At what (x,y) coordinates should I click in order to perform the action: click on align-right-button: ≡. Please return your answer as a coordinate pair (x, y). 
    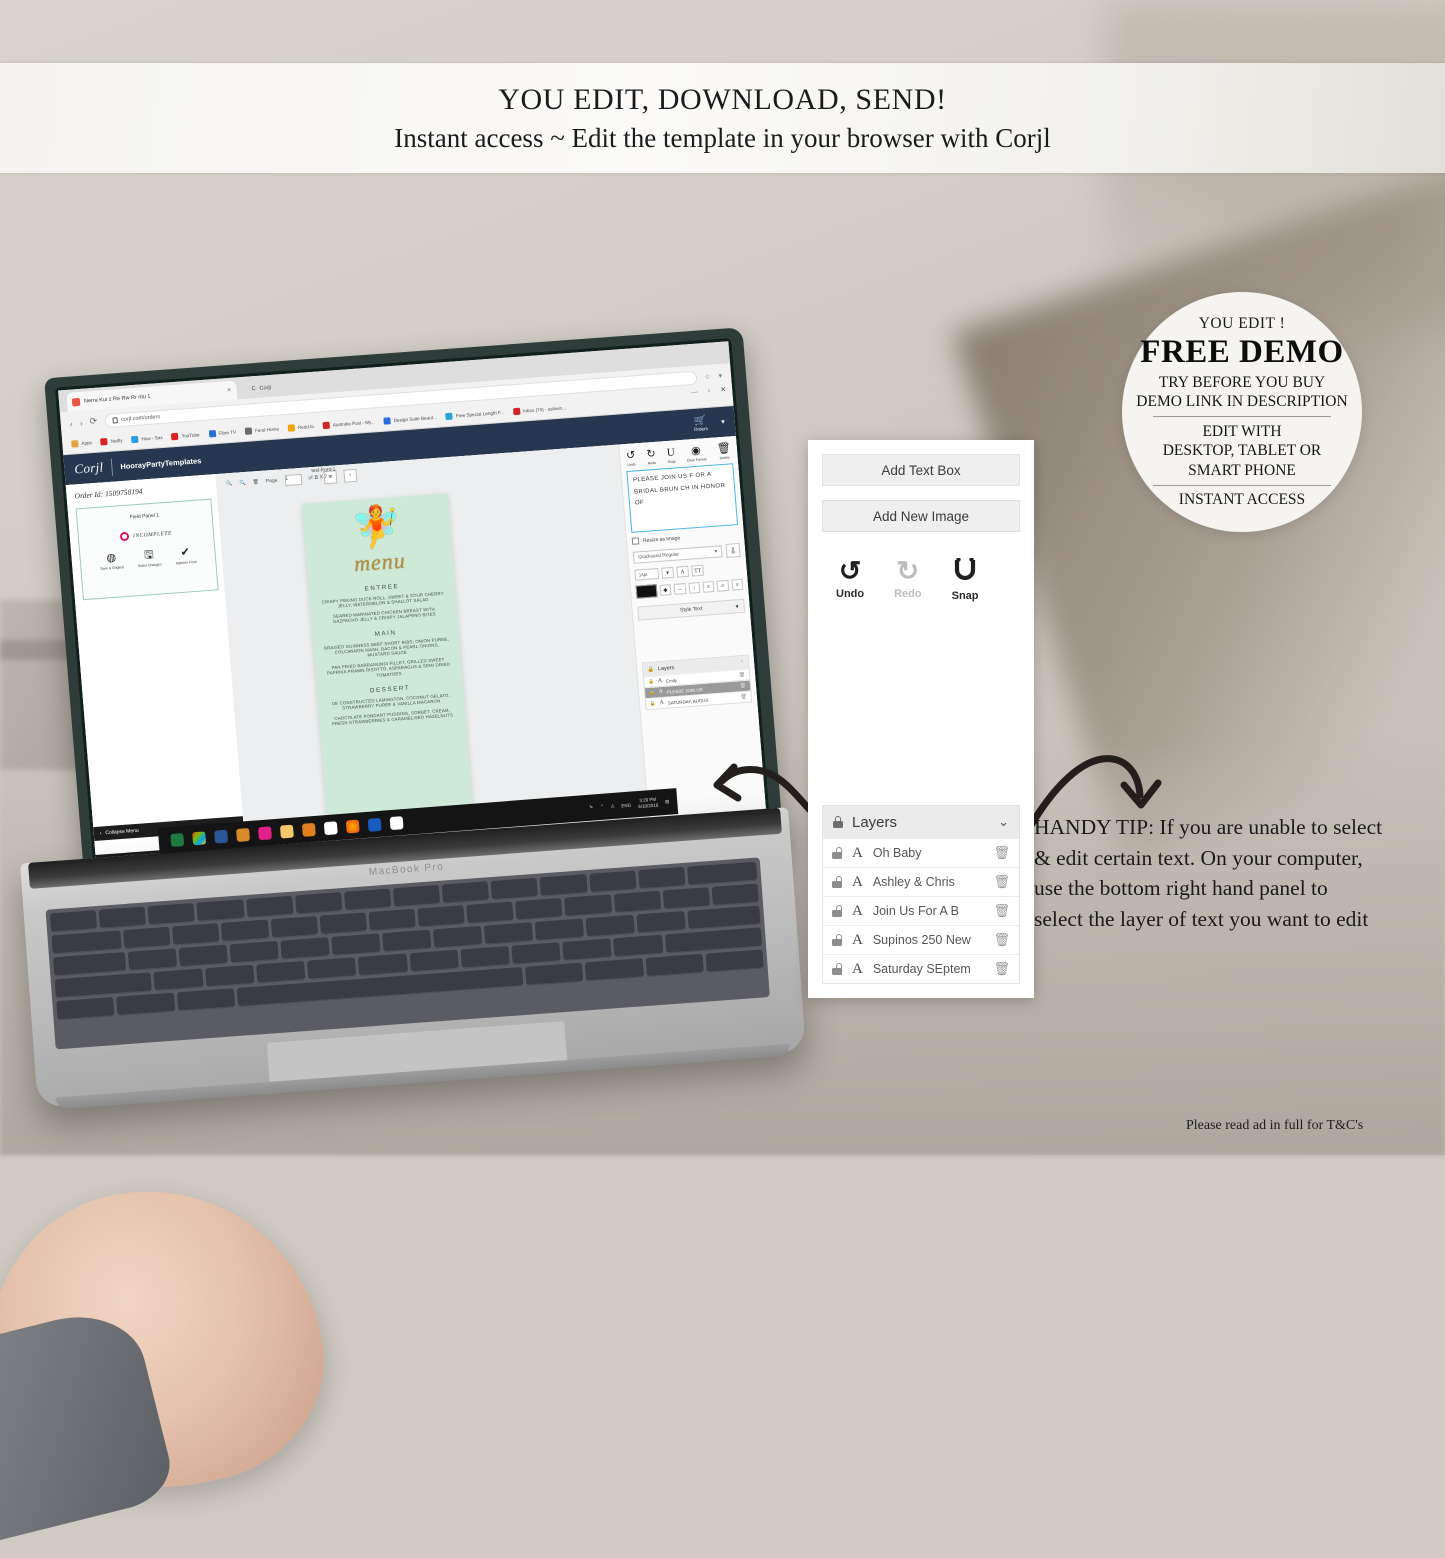
    Looking at the image, I should click on (737, 584).